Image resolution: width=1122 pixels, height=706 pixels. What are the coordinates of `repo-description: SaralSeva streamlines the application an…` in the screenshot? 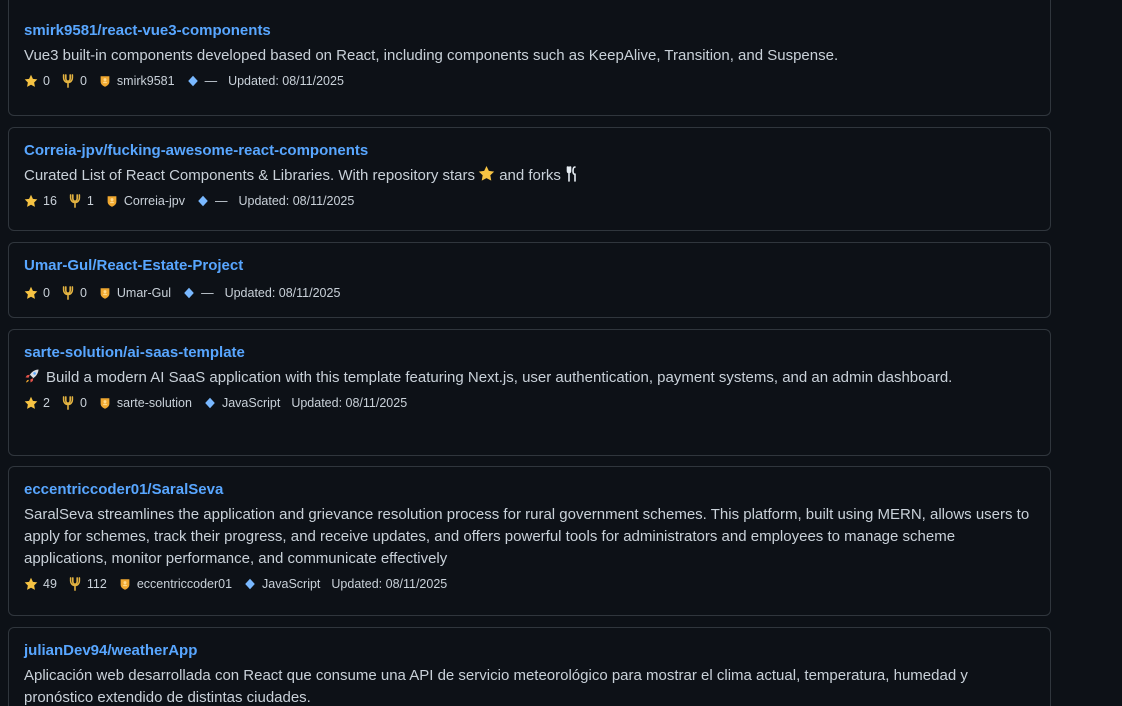 It's located at (527, 536).